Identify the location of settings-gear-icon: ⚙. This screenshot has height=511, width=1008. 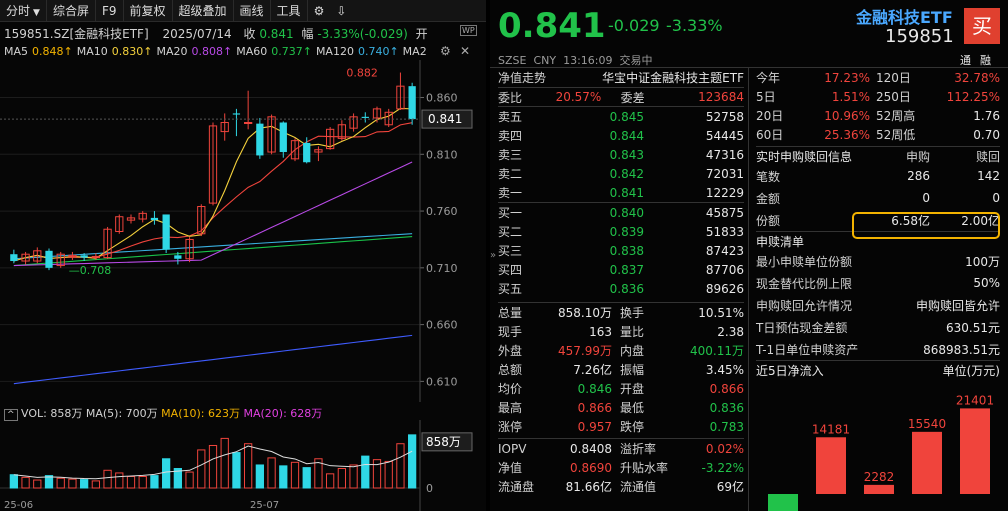
(319, 11).